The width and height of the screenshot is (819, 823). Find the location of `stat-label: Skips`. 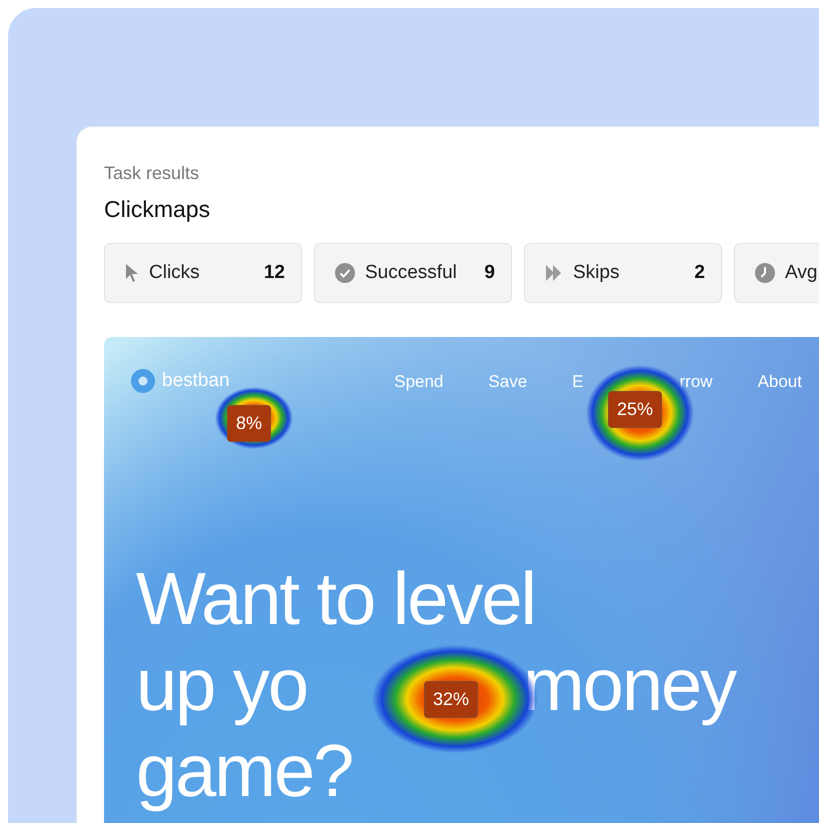

stat-label: Skips is located at coordinates (596, 272).